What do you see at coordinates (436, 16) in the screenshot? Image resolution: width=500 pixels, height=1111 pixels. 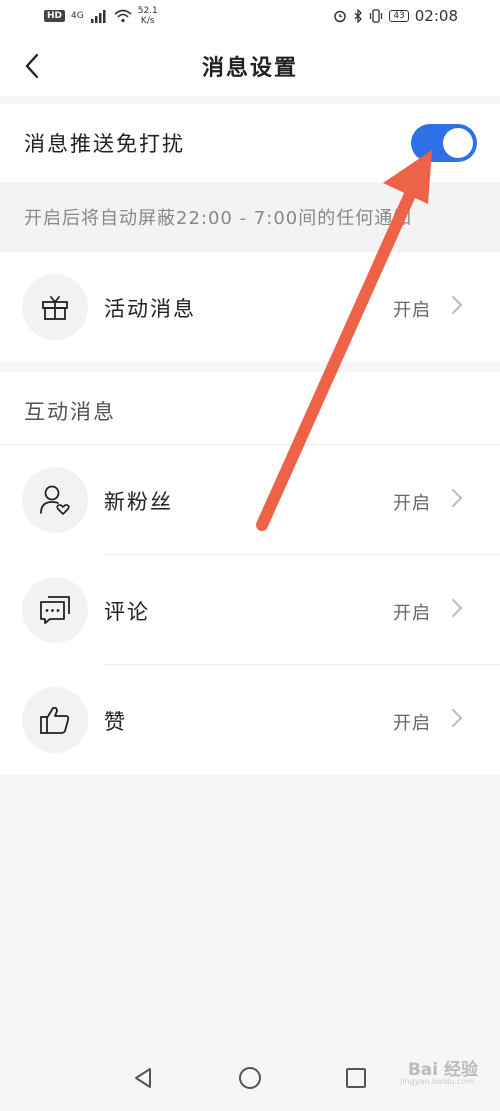 I see `clock: 02:08` at bounding box center [436, 16].